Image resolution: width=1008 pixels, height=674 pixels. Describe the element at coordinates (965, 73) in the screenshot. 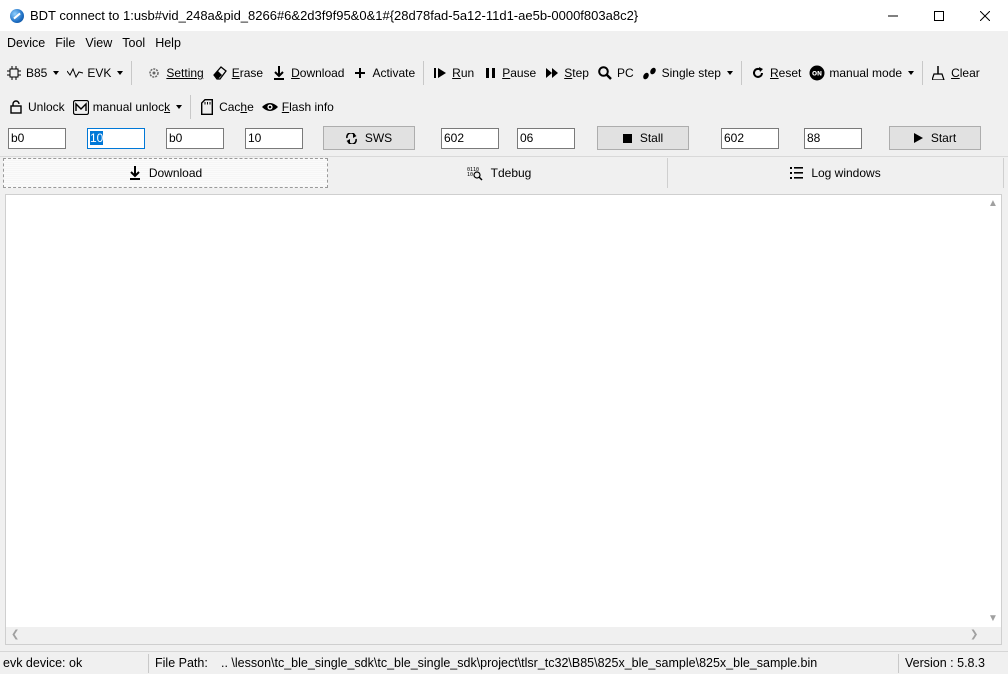

I see `clear-label: Clear` at that location.